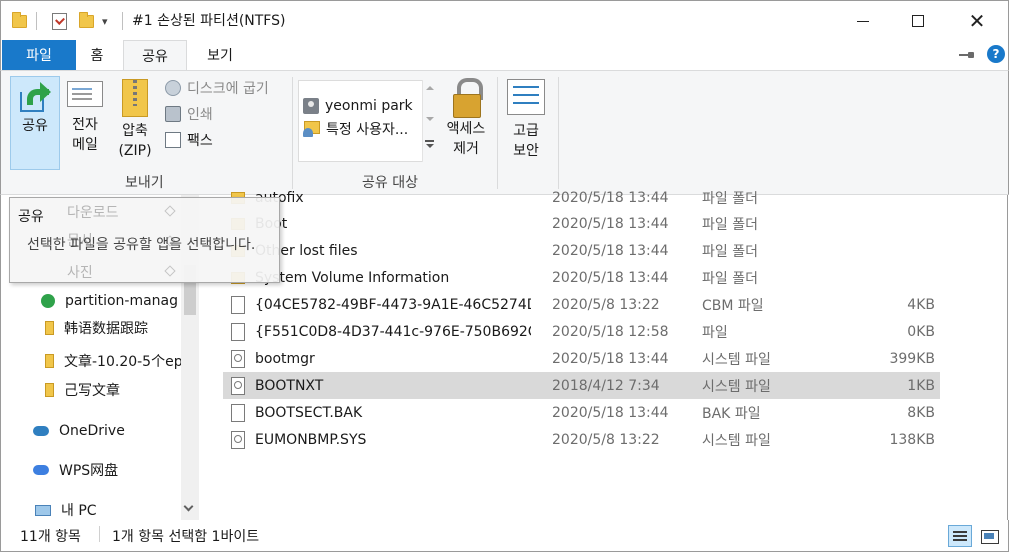 This screenshot has width=1009, height=552. What do you see at coordinates (41, 470) in the screenshot?
I see `wps-cloud-icon` at bounding box center [41, 470].